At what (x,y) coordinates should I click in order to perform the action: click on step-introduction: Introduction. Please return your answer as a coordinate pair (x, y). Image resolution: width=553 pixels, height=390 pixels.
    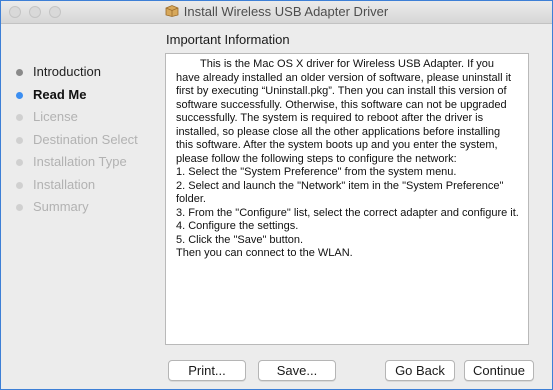
    Looking at the image, I should click on (81, 72).